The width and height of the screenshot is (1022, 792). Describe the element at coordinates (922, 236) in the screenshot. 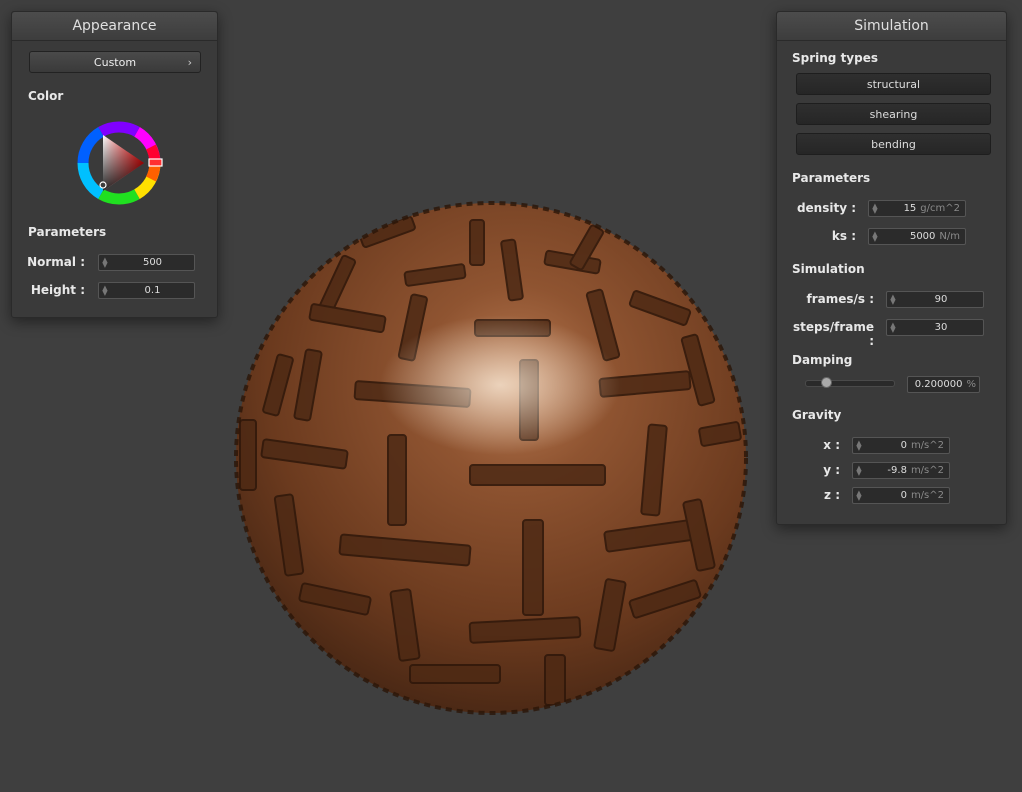

I see `ks-value: 5000` at that location.